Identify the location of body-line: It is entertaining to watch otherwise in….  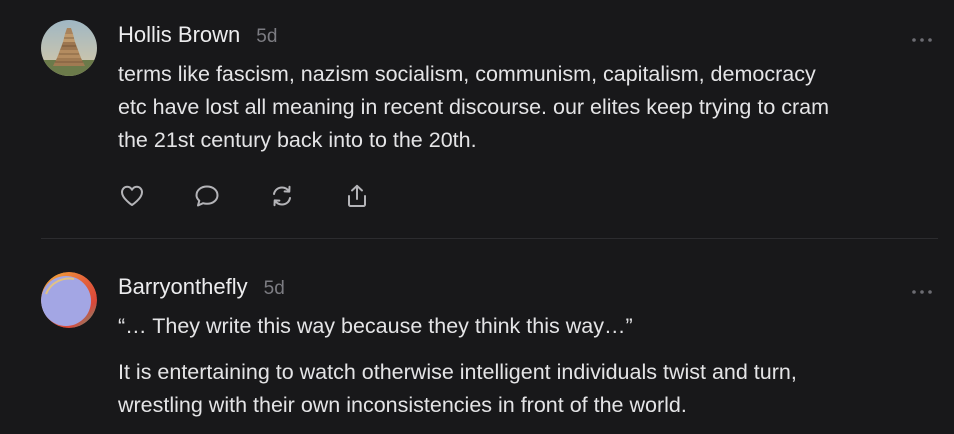
(457, 372).